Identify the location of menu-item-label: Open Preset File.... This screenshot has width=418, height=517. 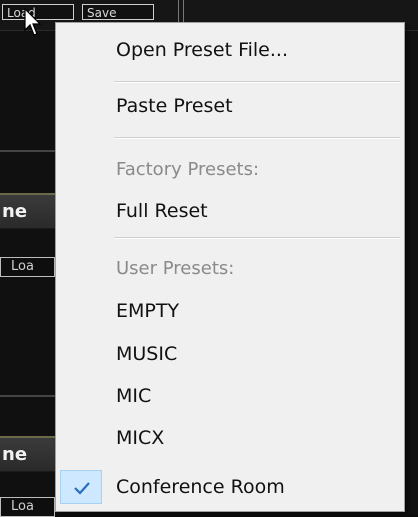
(202, 50).